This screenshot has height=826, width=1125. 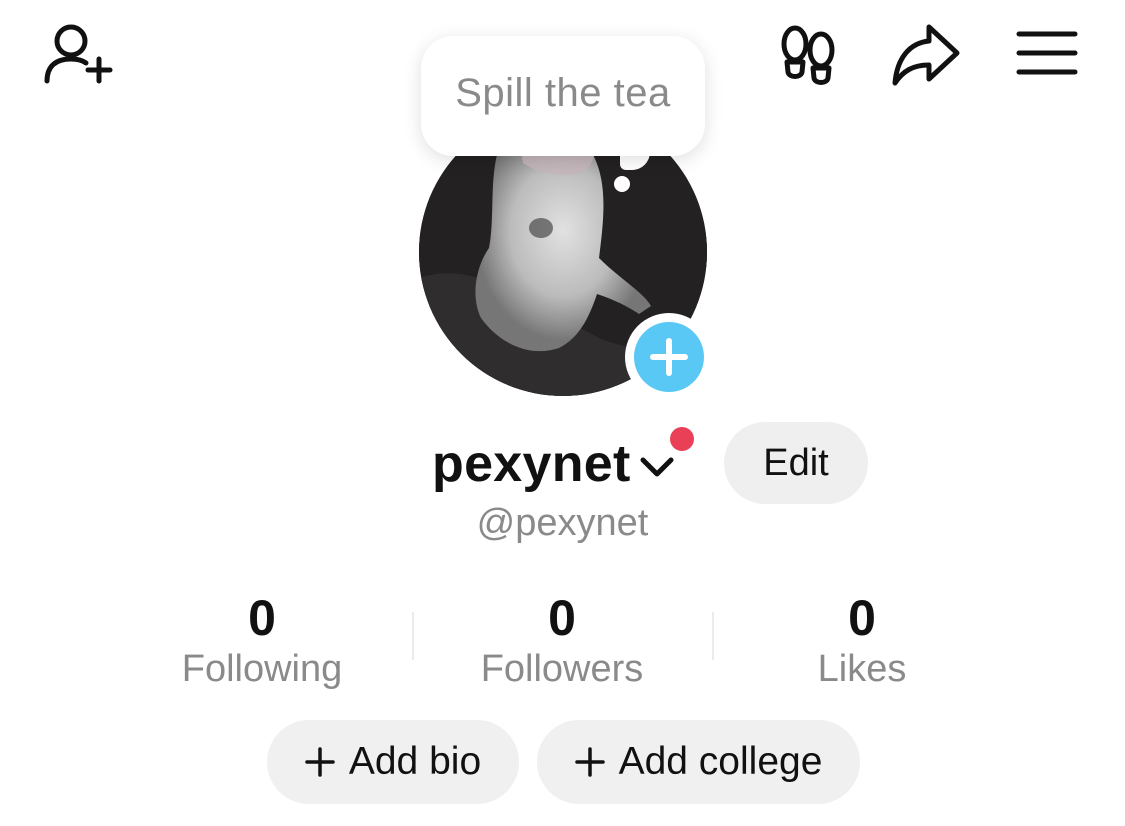 What do you see at coordinates (562, 523) in the screenshot?
I see `username-handle: @pexynet` at bounding box center [562, 523].